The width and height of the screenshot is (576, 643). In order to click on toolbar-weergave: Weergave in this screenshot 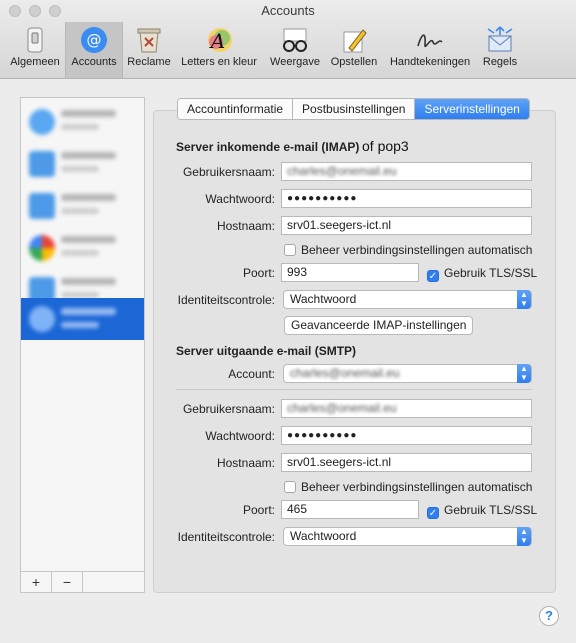, I will do `click(295, 50)`.